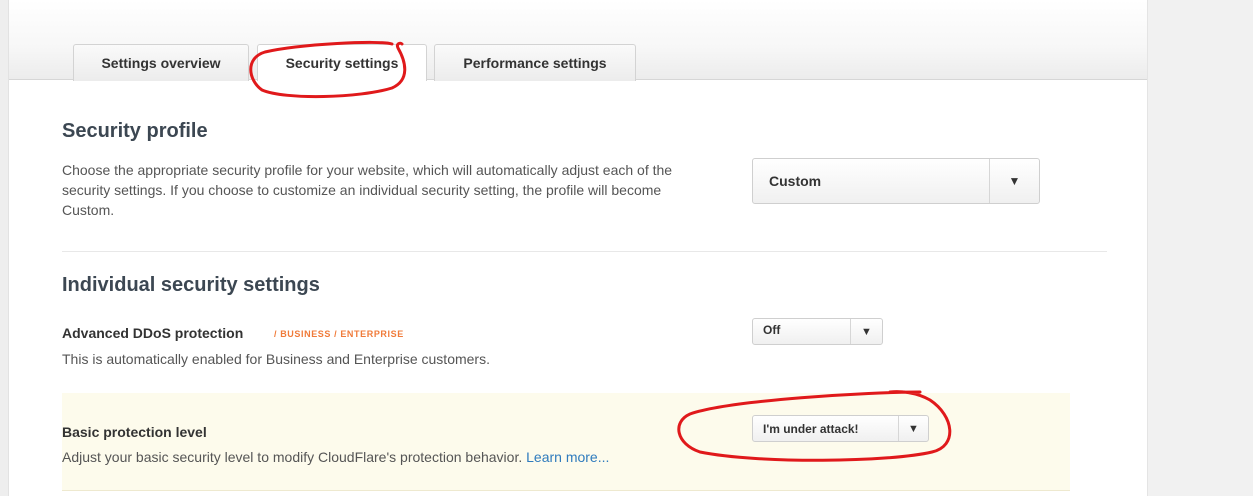 This screenshot has height=496, width=1253. I want to click on security-profile-select-value: Custom, so click(795, 181).